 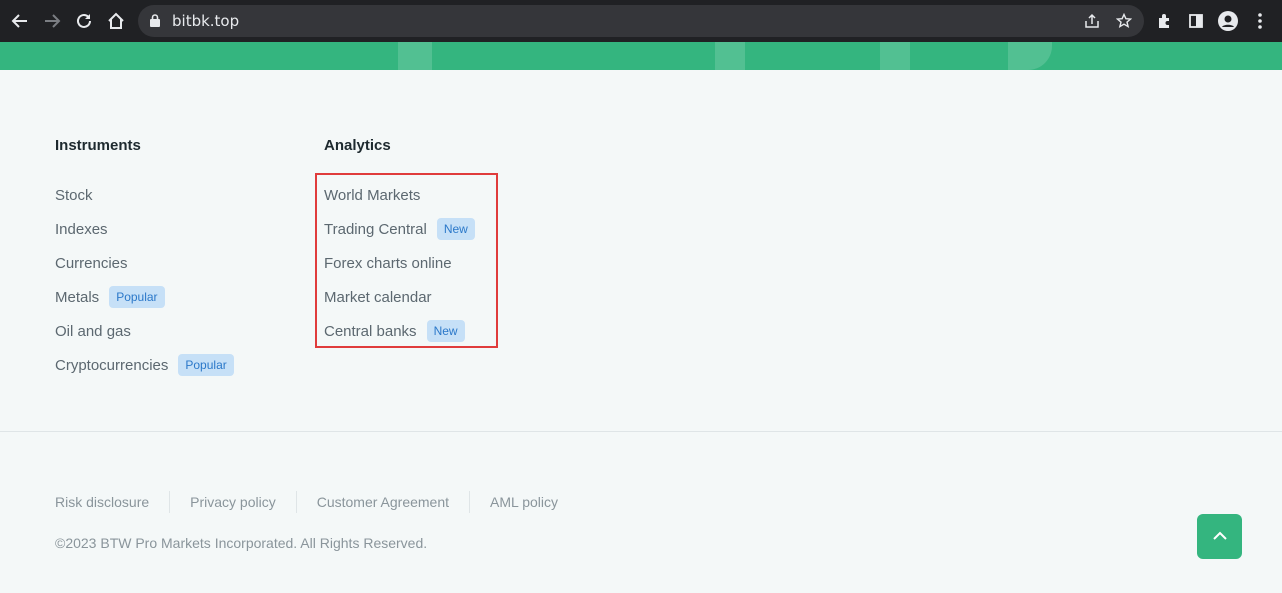 I want to click on list-item: Metals Popular, so click(x=144, y=297).